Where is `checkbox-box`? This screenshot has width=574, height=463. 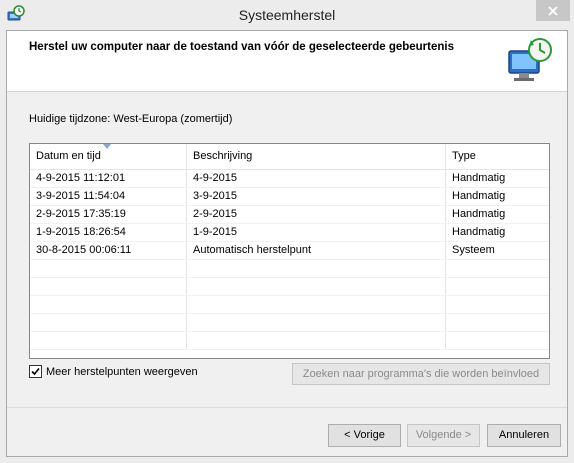
checkbox-box is located at coordinates (35, 371).